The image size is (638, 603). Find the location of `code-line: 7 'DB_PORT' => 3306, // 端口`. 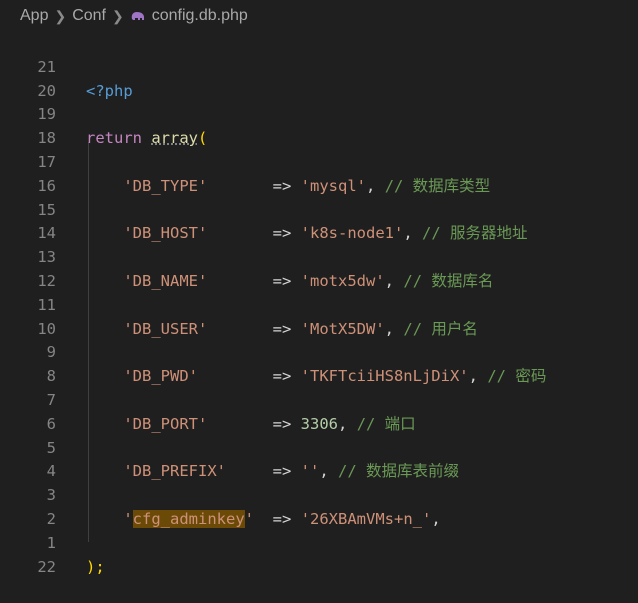

code-line: 7 'DB_PORT' => 3306, // 端口 is located at coordinates (319, 399).